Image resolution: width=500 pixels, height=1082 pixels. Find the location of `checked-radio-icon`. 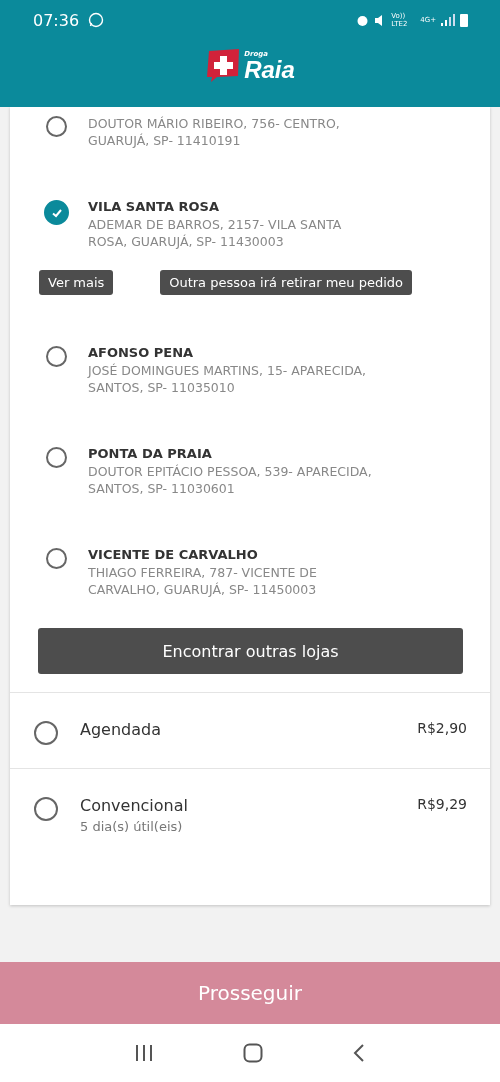

checked-radio-icon is located at coordinates (56, 212).